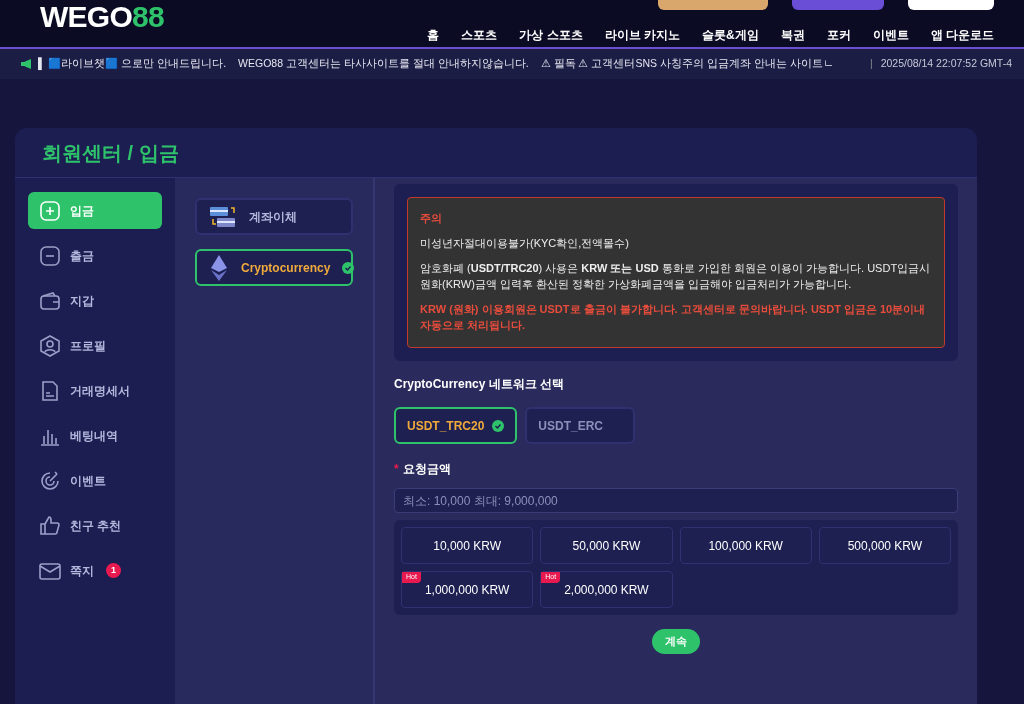  Describe the element at coordinates (433, 35) in the screenshot. I see `nav-link: 홈` at that location.